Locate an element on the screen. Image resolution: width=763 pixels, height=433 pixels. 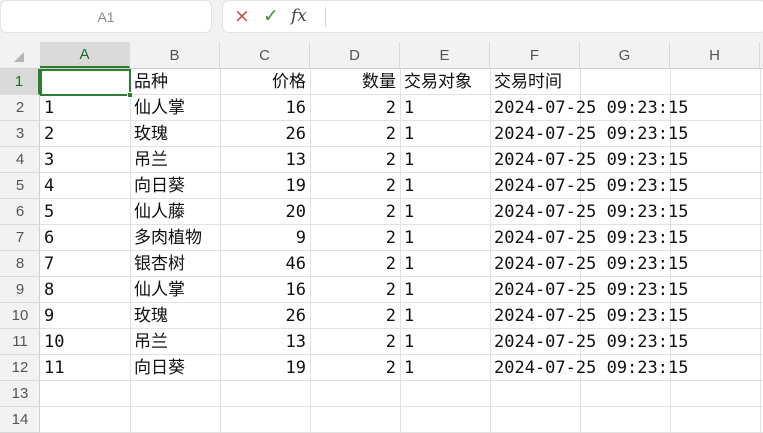
cell-d9: 2 is located at coordinates (355, 290).